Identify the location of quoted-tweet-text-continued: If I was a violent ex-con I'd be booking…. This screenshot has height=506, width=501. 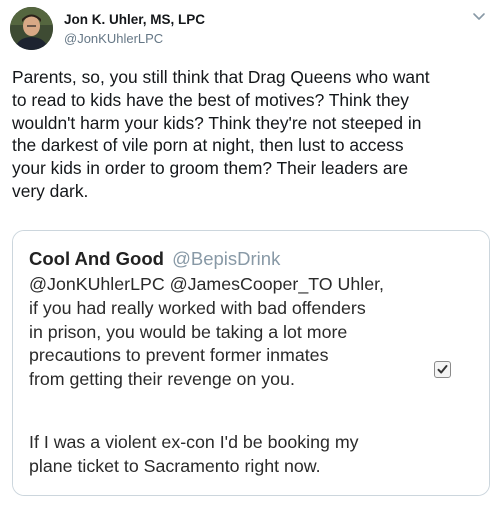
(194, 454).